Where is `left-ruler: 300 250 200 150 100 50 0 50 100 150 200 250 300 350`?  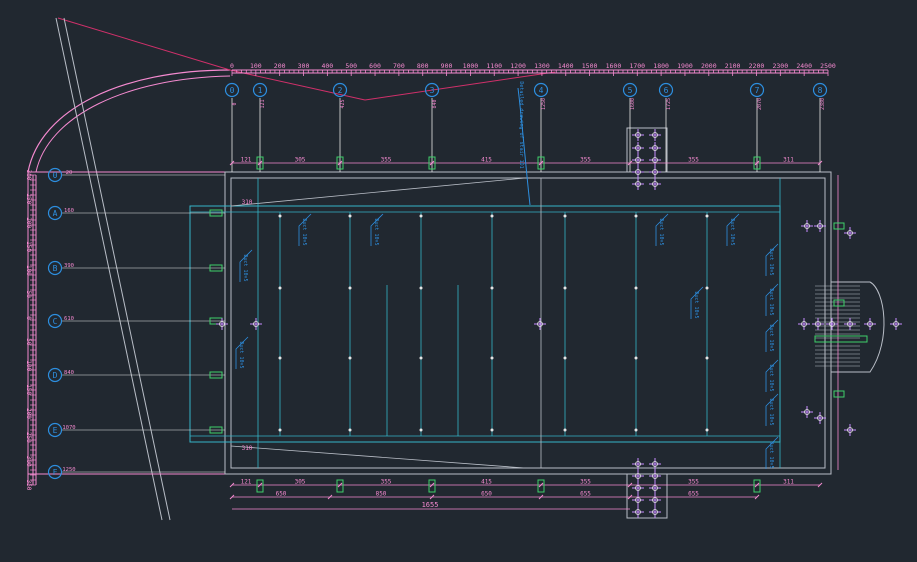
left-ruler: 300 250 200 150 100 50 0 50 100 150 200 250 300 350 is located at coordinates (31, 330).